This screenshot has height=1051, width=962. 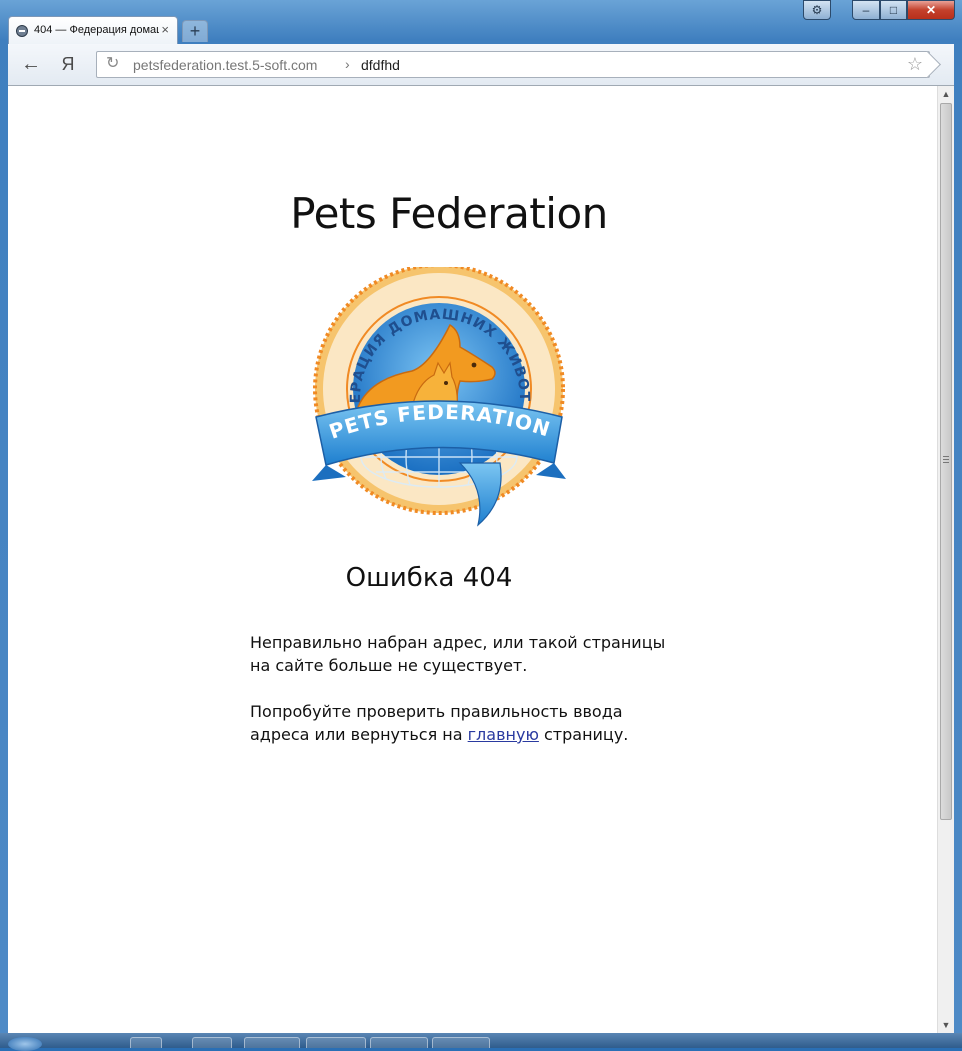 What do you see at coordinates (915, 64) in the screenshot?
I see `bookmark-star-icon: ☆` at bounding box center [915, 64].